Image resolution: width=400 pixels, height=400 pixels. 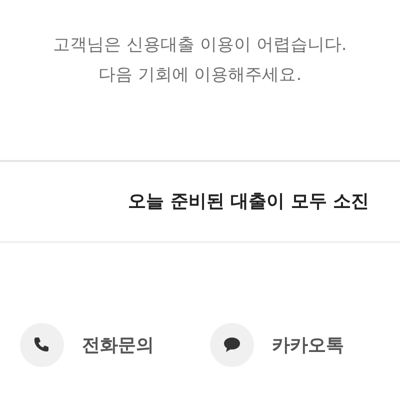 What do you see at coordinates (200, 45) in the screenshot?
I see `message-text: 고객님은 신용대출 이용이 어렵습니다.` at bounding box center [200, 45].